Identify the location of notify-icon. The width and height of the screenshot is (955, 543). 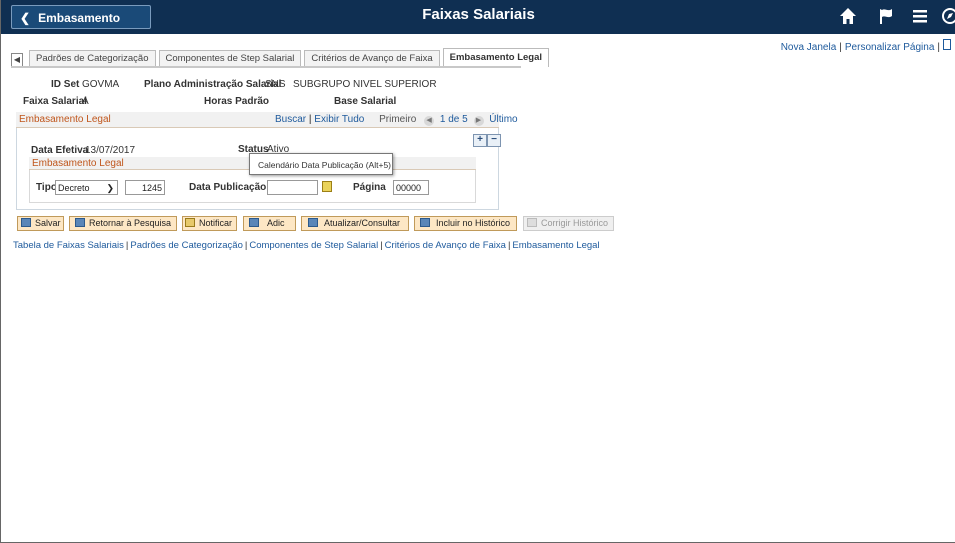
(190, 222).